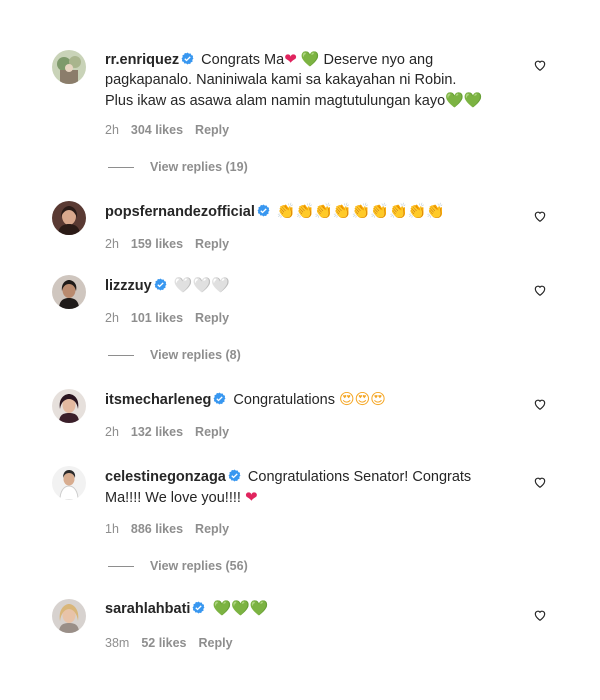  I want to click on view-replies-button: View replies (8), so click(174, 355).